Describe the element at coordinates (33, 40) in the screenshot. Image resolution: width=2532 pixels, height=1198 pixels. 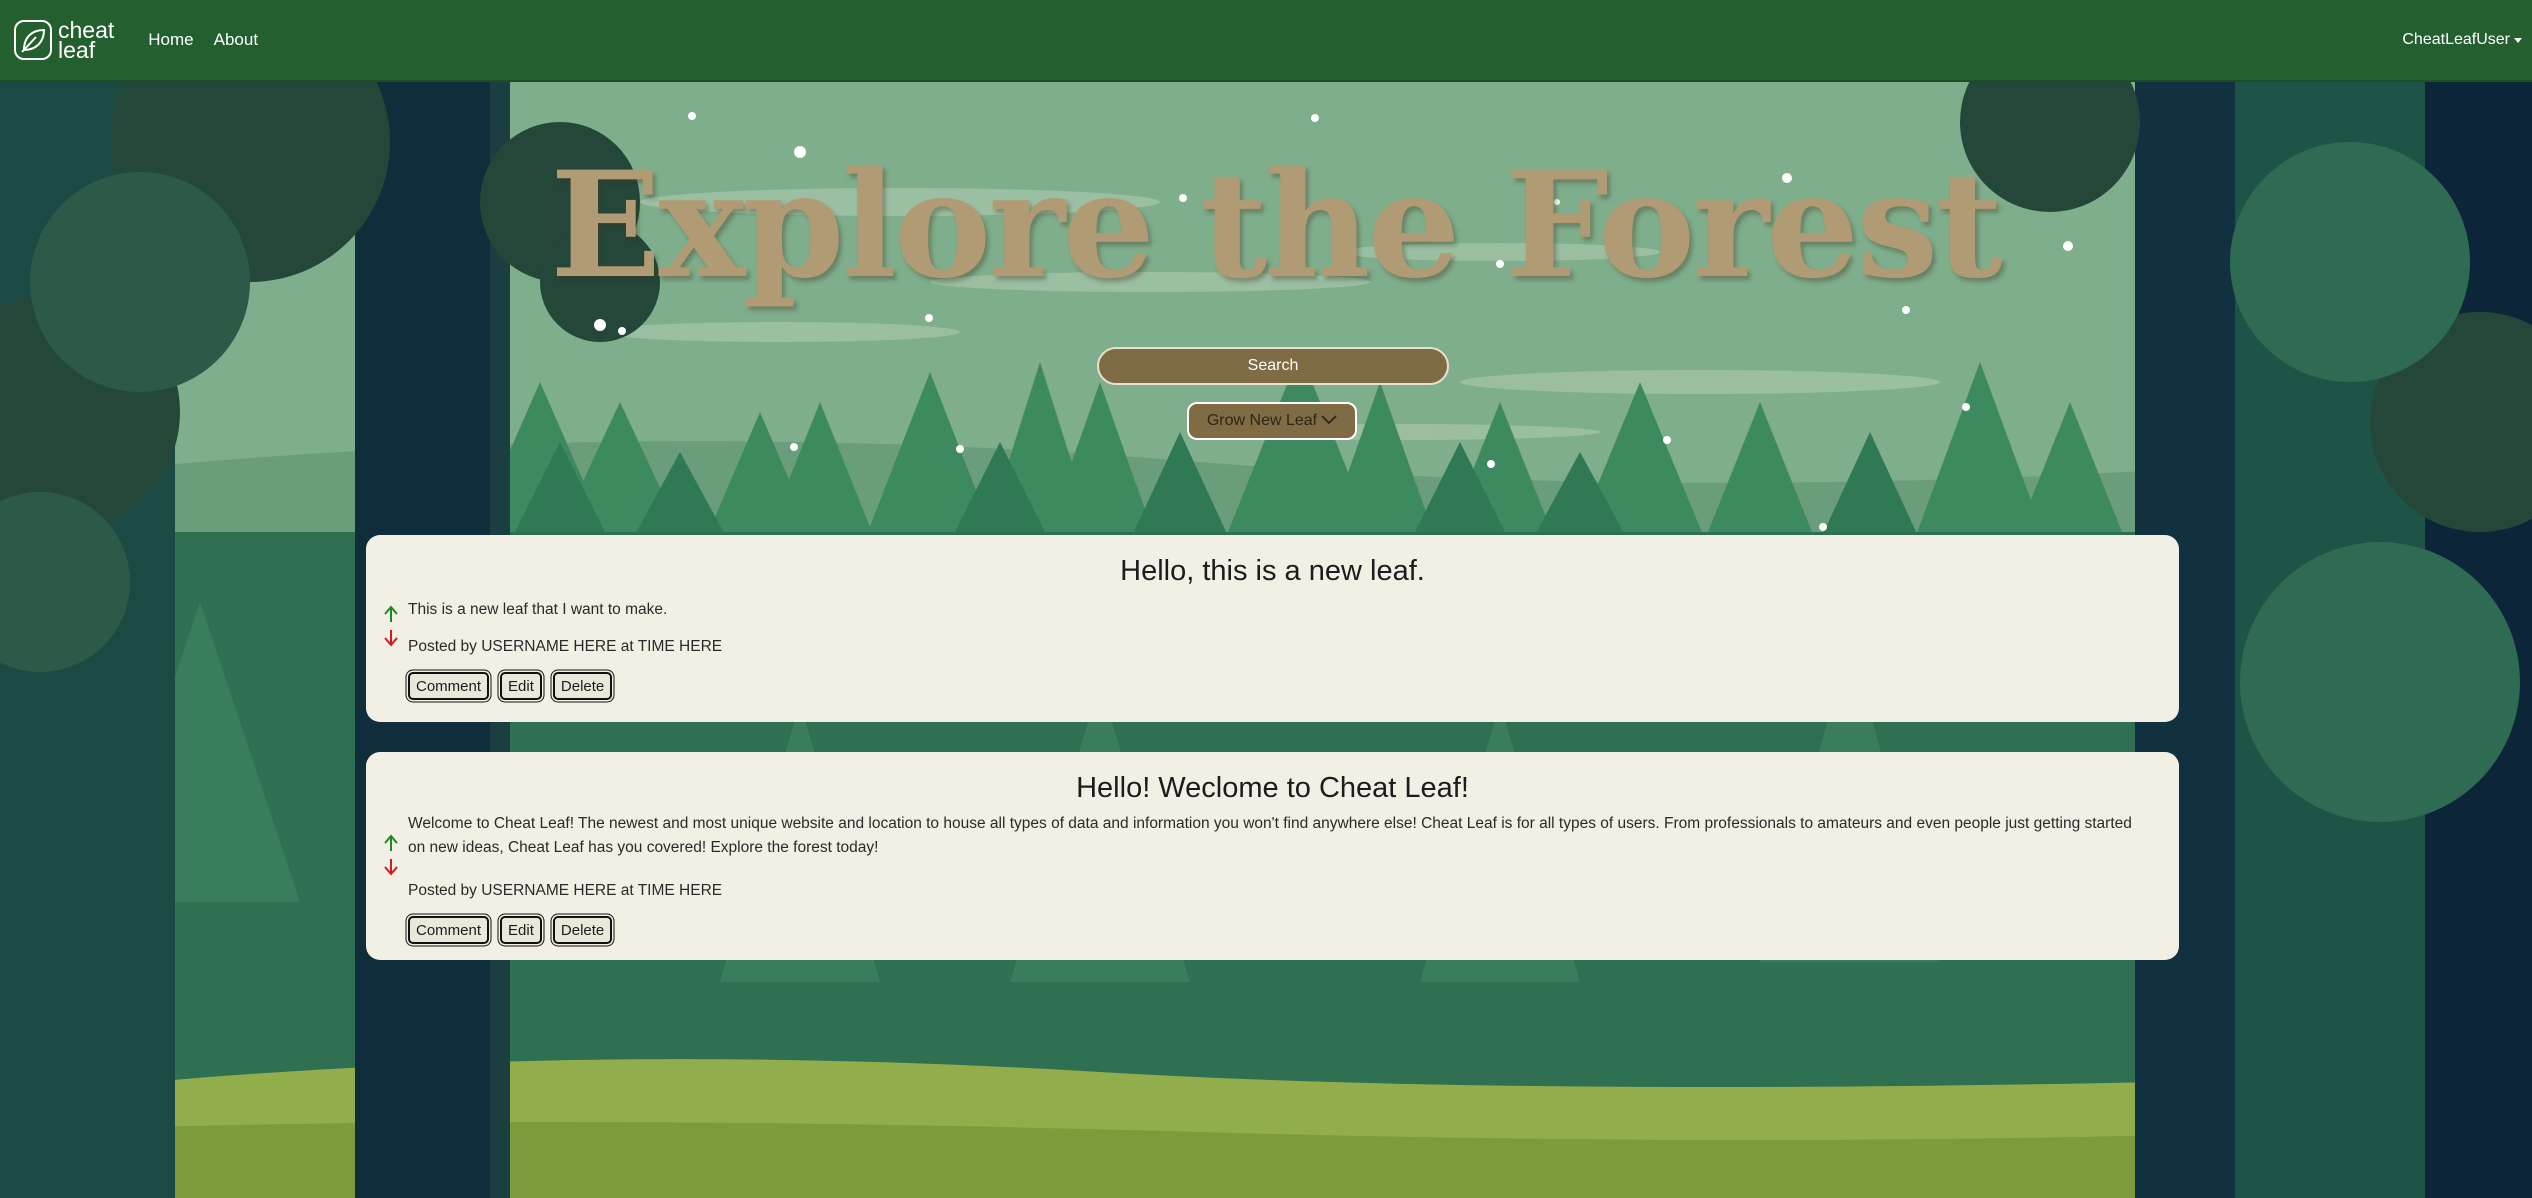
I see `leaf-icon` at that location.